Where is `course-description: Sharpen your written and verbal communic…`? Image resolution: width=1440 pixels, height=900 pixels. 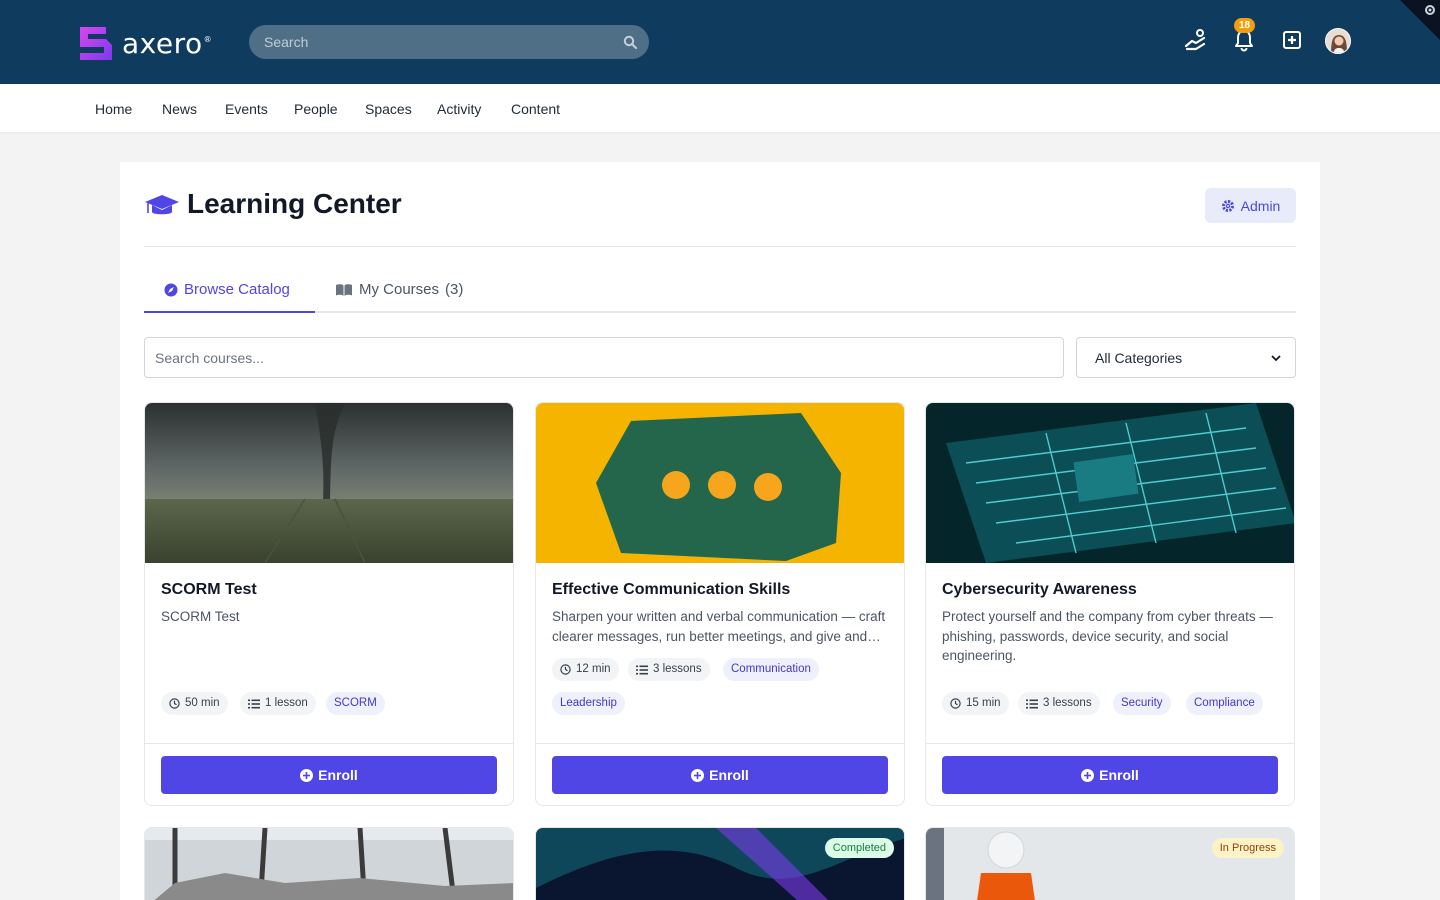
course-description: Sharpen your written and verbal communic… is located at coordinates (719, 626).